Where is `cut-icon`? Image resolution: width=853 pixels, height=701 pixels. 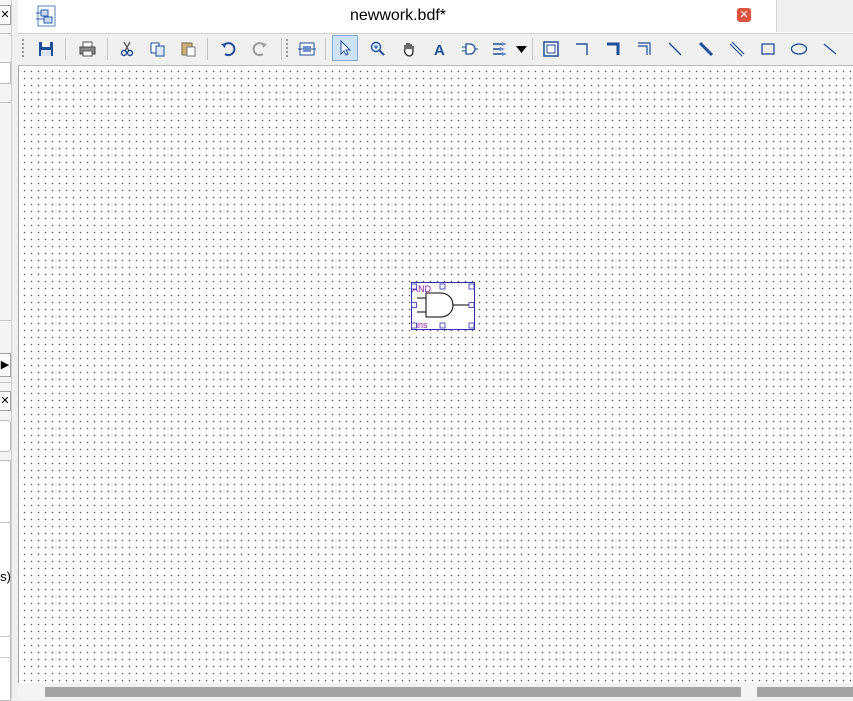
cut-icon is located at coordinates (127, 49).